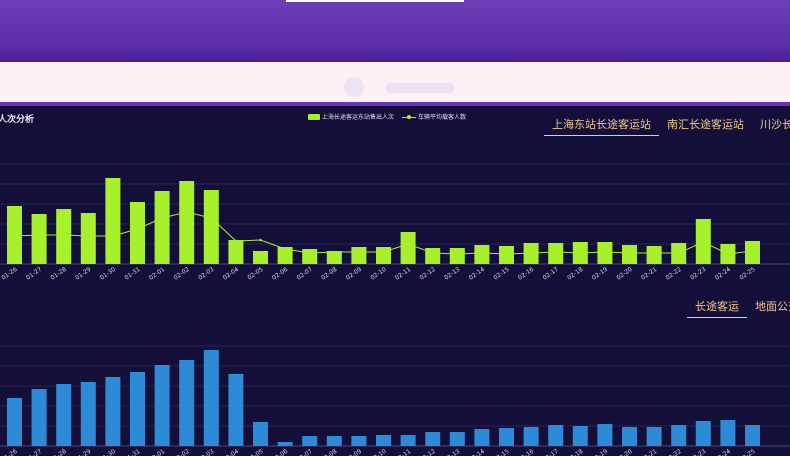 Image resolution: width=790 pixels, height=456 pixels. Describe the element at coordinates (206, 274) in the screenshot. I see `top-chart-x-tick-label: 02-03` at that location.